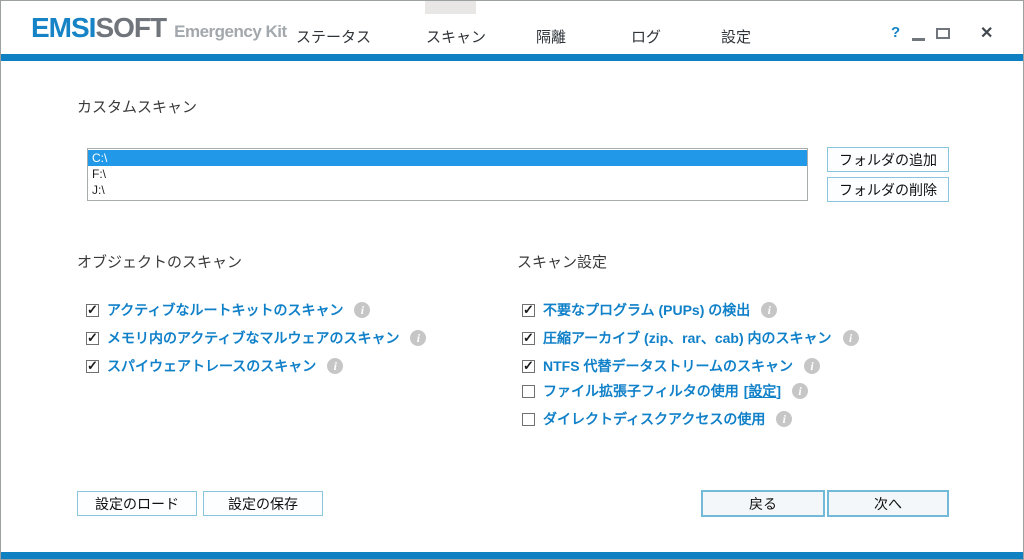  Describe the element at coordinates (763, 503) in the screenshot. I see `back-button: 戻る` at that location.